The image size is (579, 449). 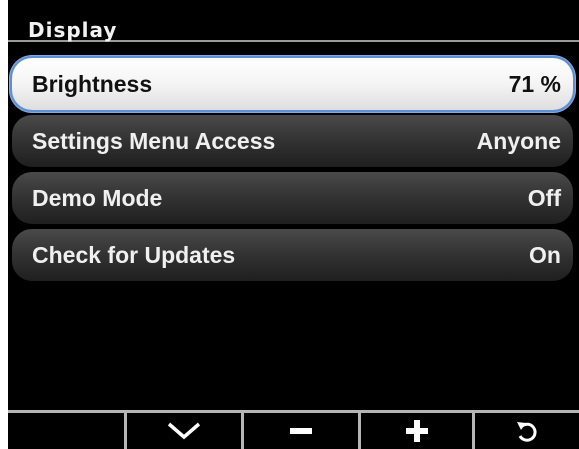 I want to click on softkey-down-button, so click(x=182, y=431).